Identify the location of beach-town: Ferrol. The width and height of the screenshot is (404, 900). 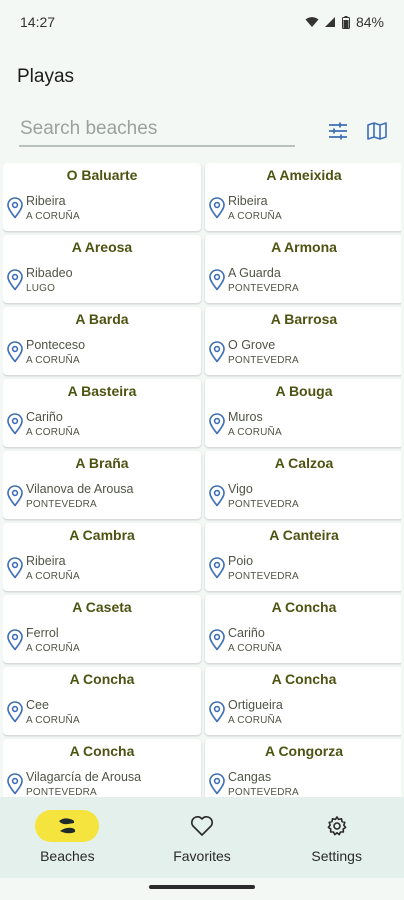
(42, 633).